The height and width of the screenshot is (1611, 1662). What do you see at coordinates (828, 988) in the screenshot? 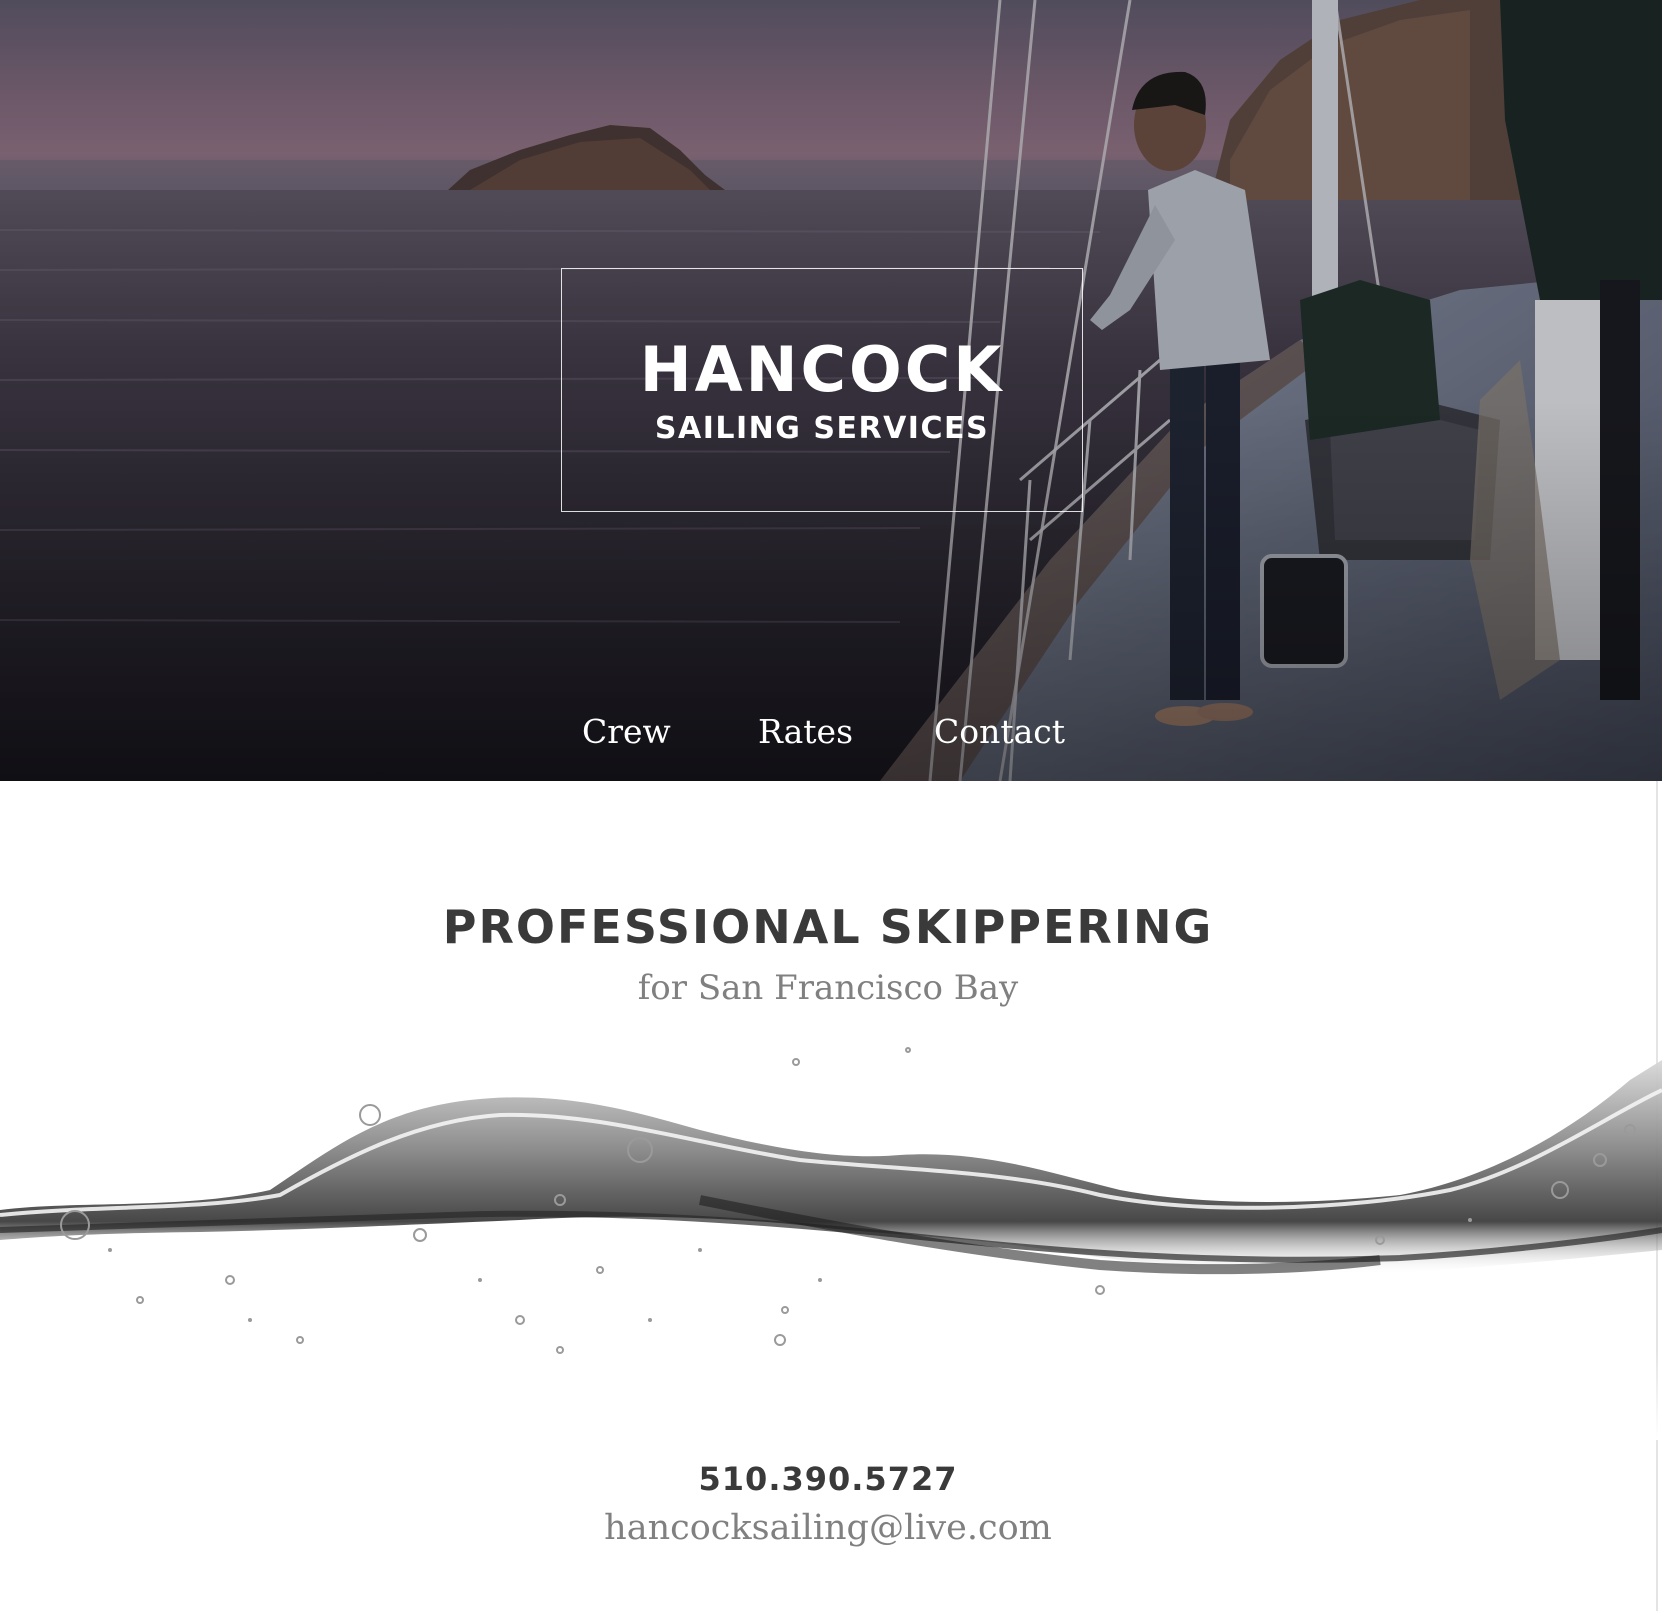
I see `subheadline: for San Francisco Bay` at bounding box center [828, 988].